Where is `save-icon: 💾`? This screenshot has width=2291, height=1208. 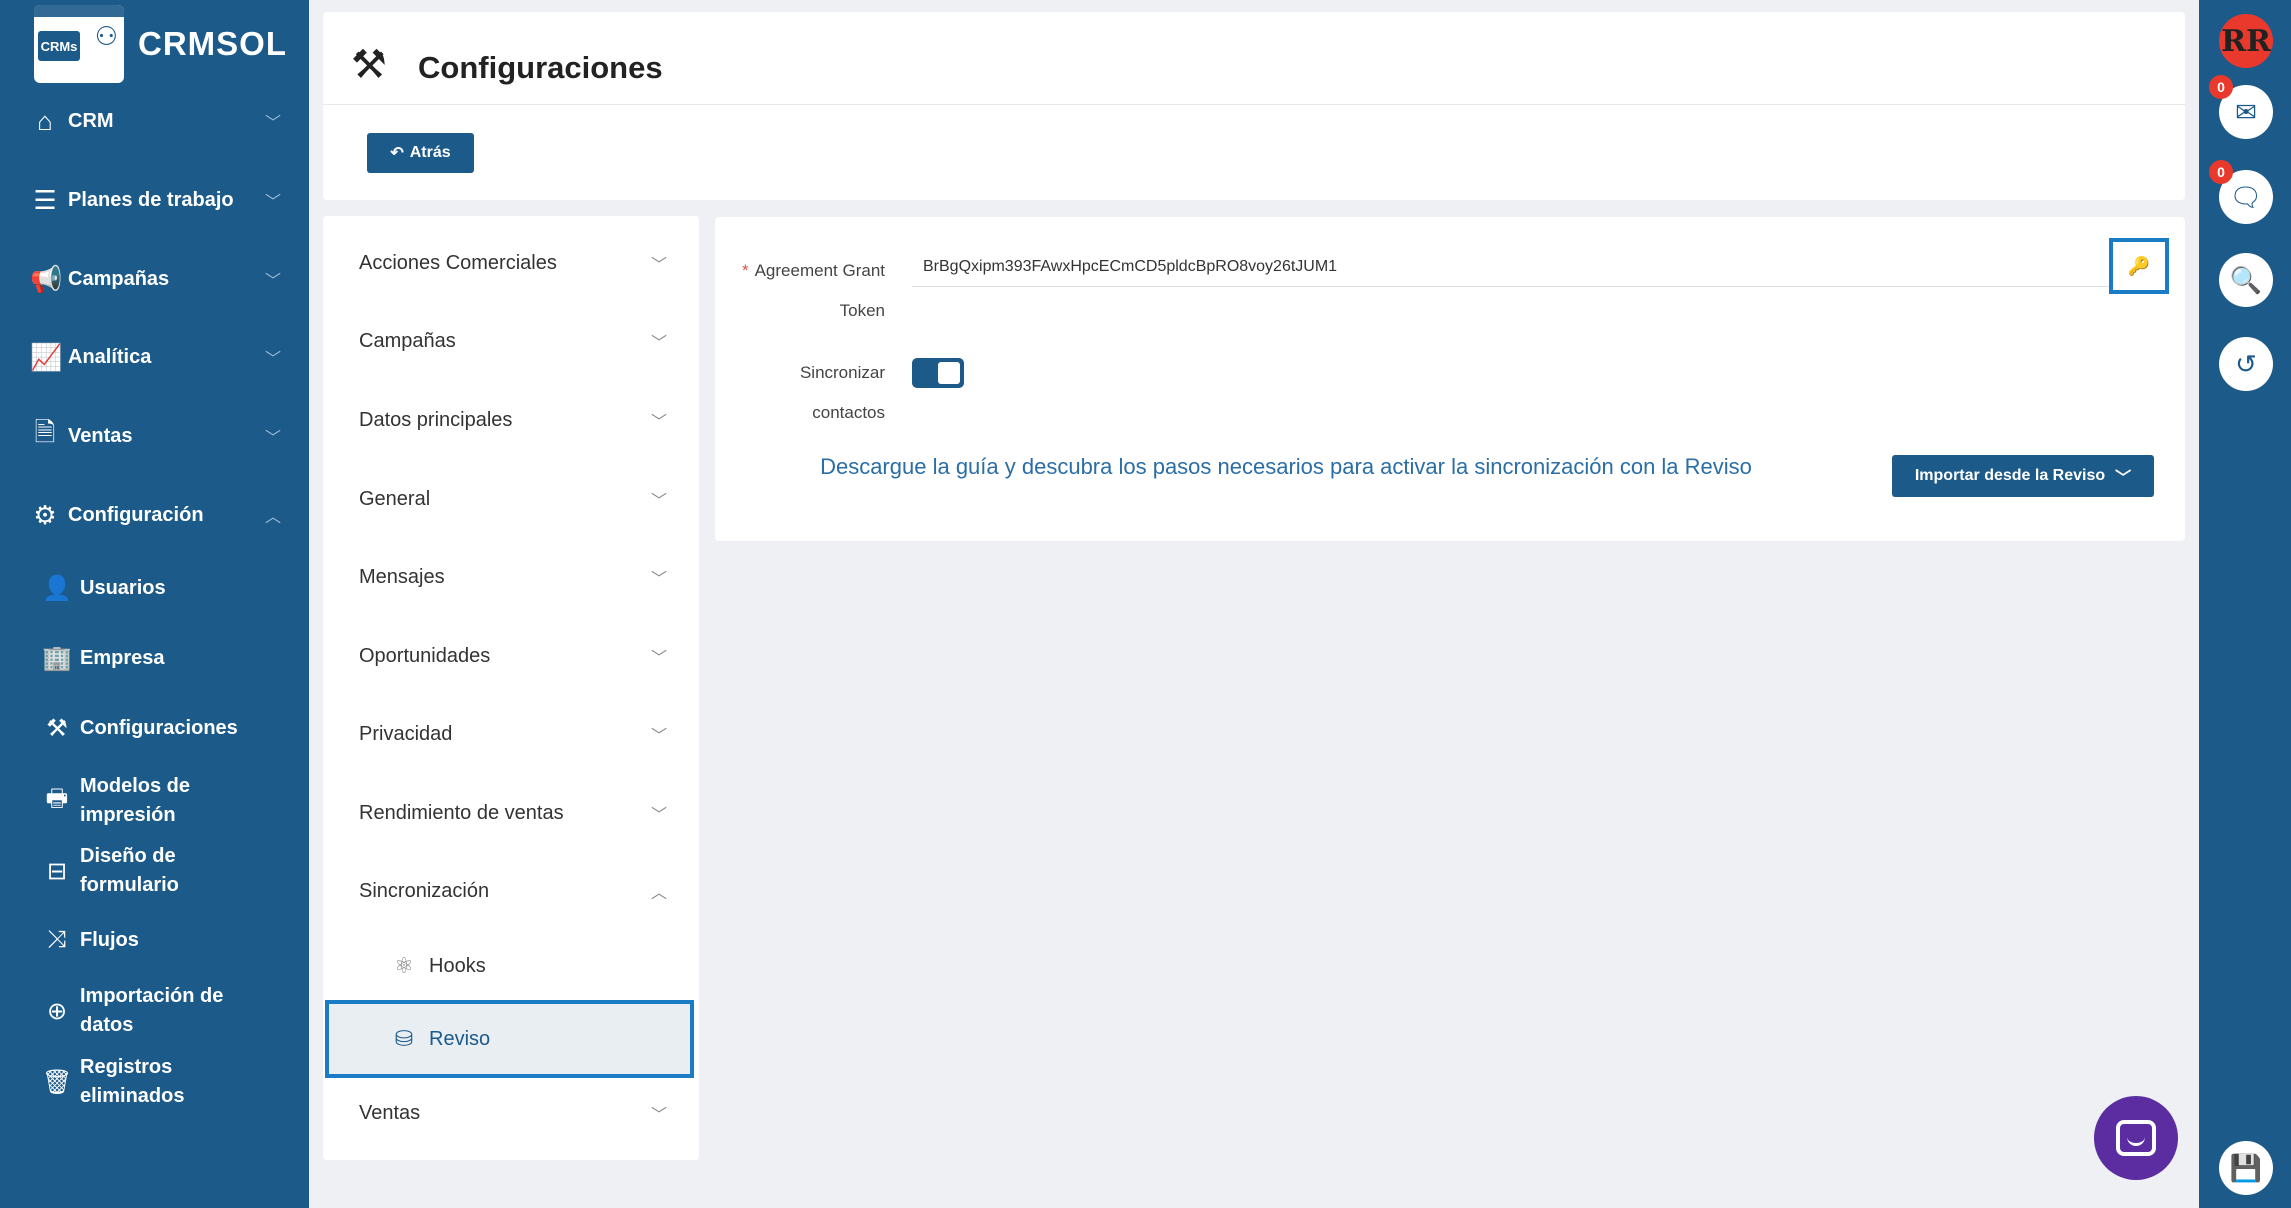 save-icon: 💾 is located at coordinates (2246, 1167).